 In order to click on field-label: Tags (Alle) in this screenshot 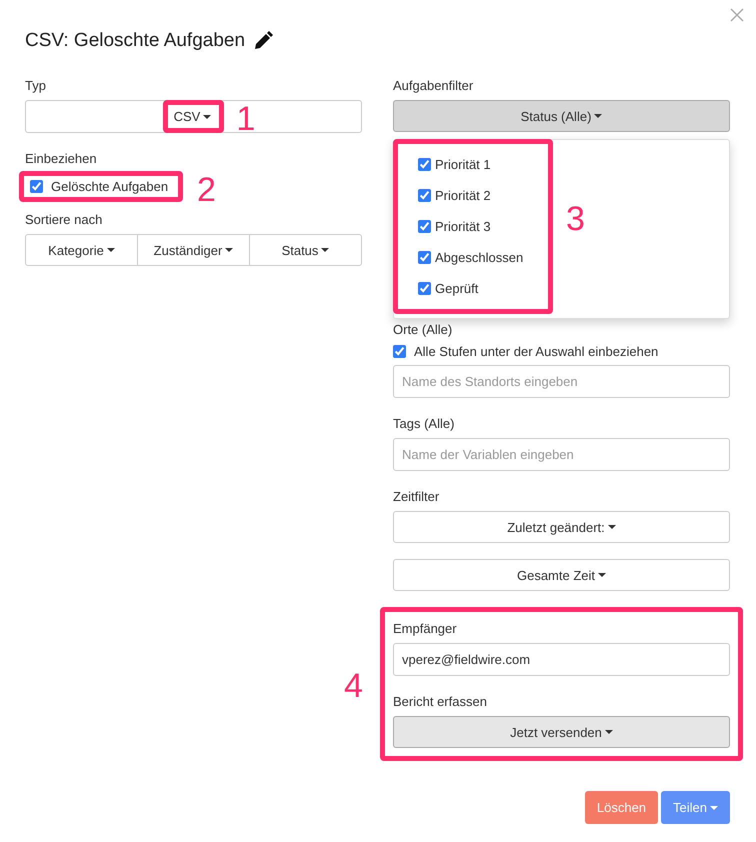, I will do `click(423, 424)`.